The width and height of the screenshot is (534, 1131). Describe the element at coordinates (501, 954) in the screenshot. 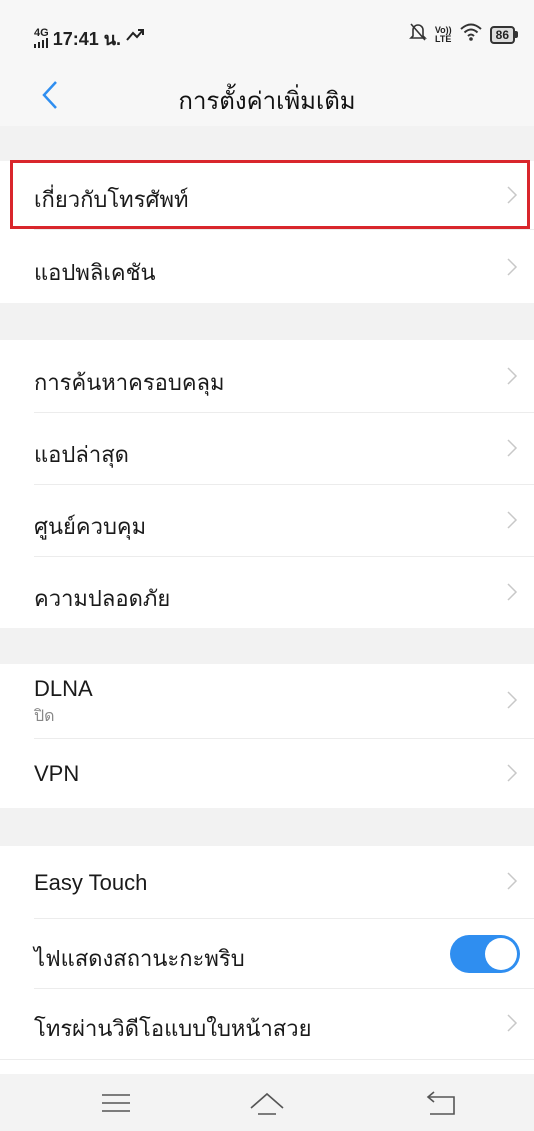

I see `toggle-knob` at that location.